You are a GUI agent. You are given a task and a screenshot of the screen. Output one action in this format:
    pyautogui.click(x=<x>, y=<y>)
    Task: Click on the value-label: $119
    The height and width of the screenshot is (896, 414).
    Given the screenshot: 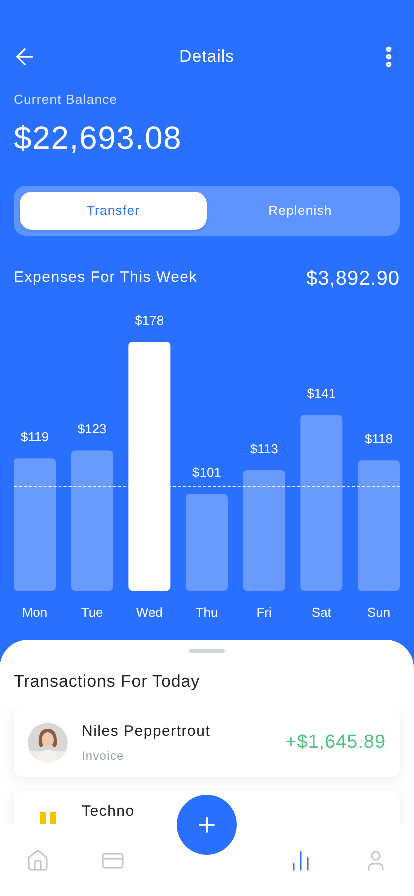 What is the action you would take?
    pyautogui.click(x=35, y=436)
    